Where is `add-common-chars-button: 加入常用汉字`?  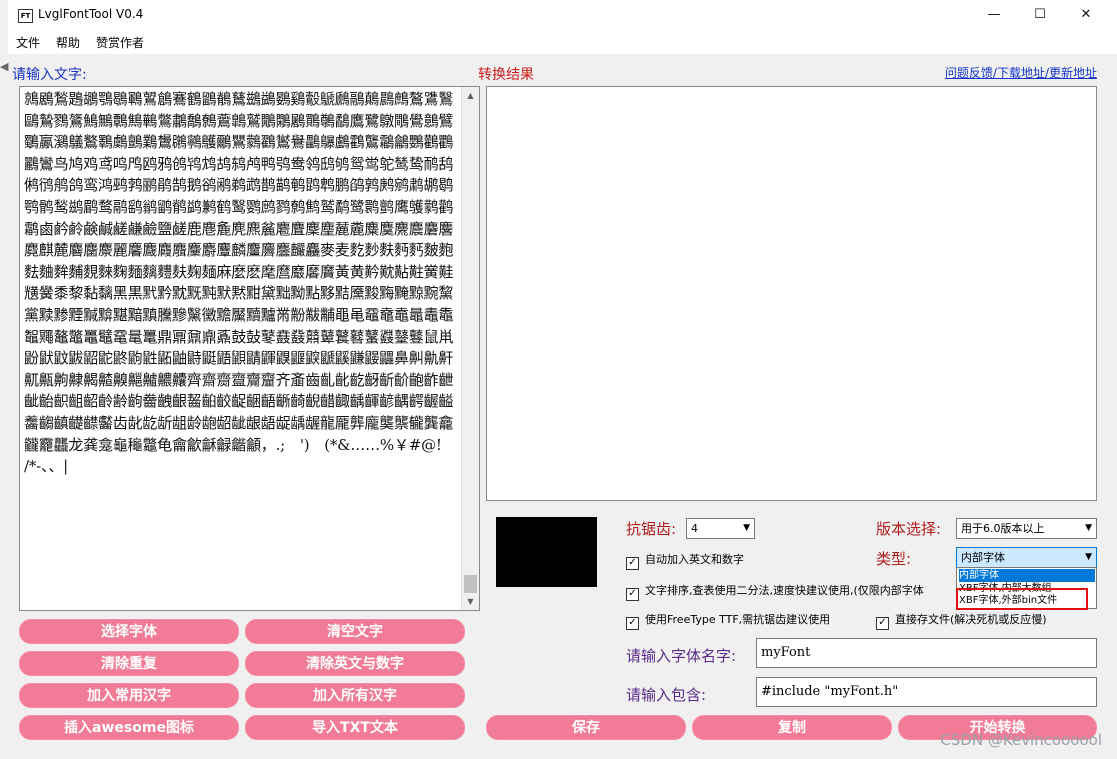 add-common-chars-button: 加入常用汉字 is located at coordinates (129, 695).